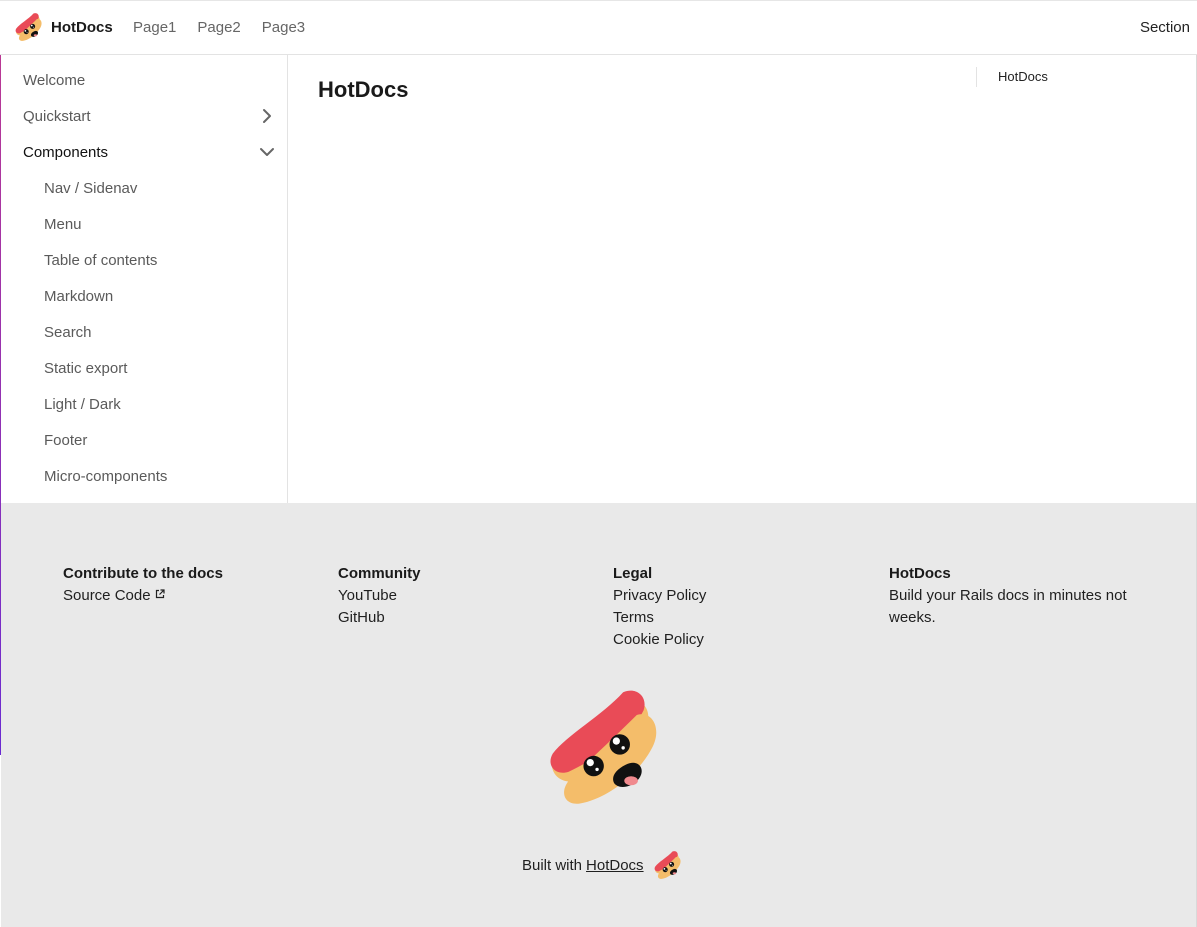  I want to click on footer-link-cookie-policy: Cookie Policy, so click(733, 640).